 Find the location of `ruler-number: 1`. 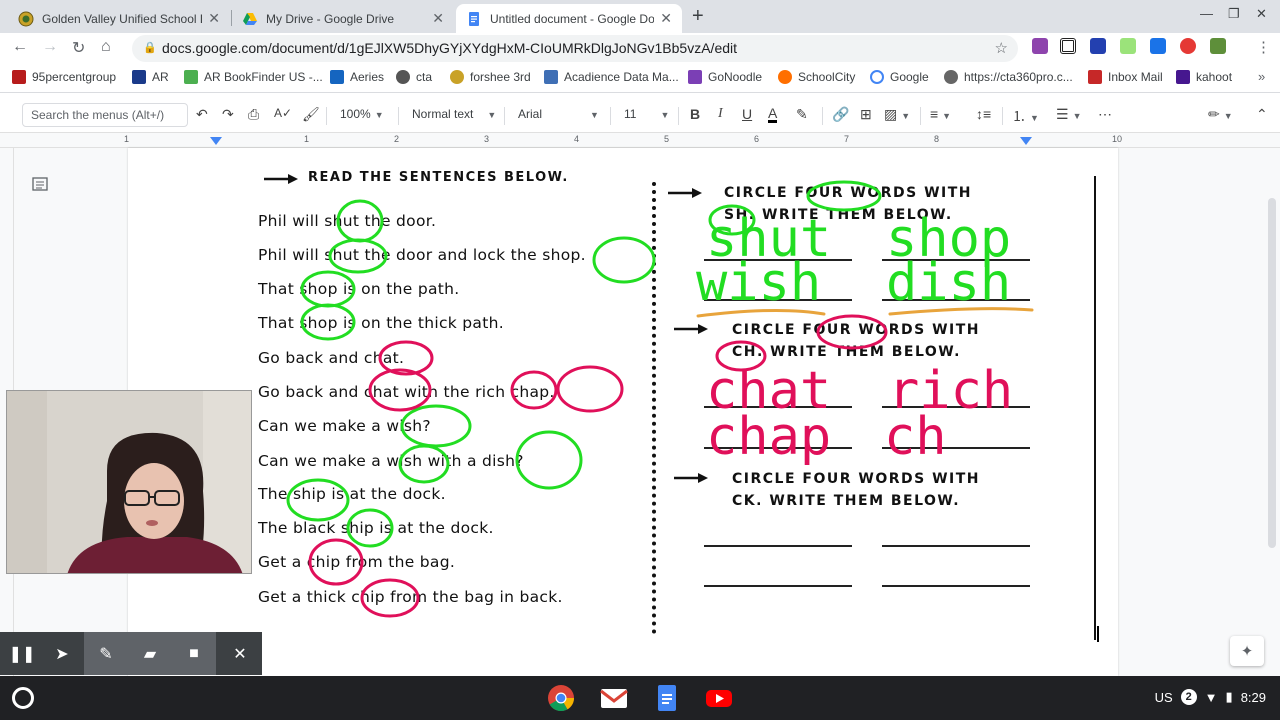

ruler-number: 1 is located at coordinates (127, 139).